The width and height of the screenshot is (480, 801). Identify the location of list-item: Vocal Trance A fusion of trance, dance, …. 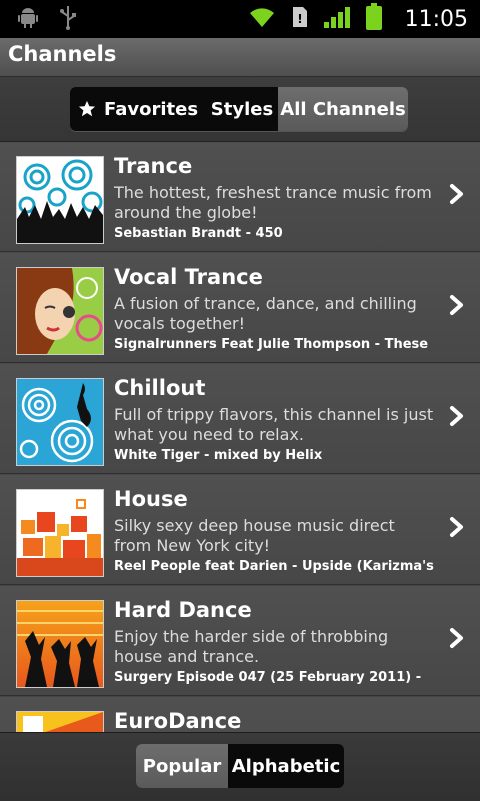
(240, 308).